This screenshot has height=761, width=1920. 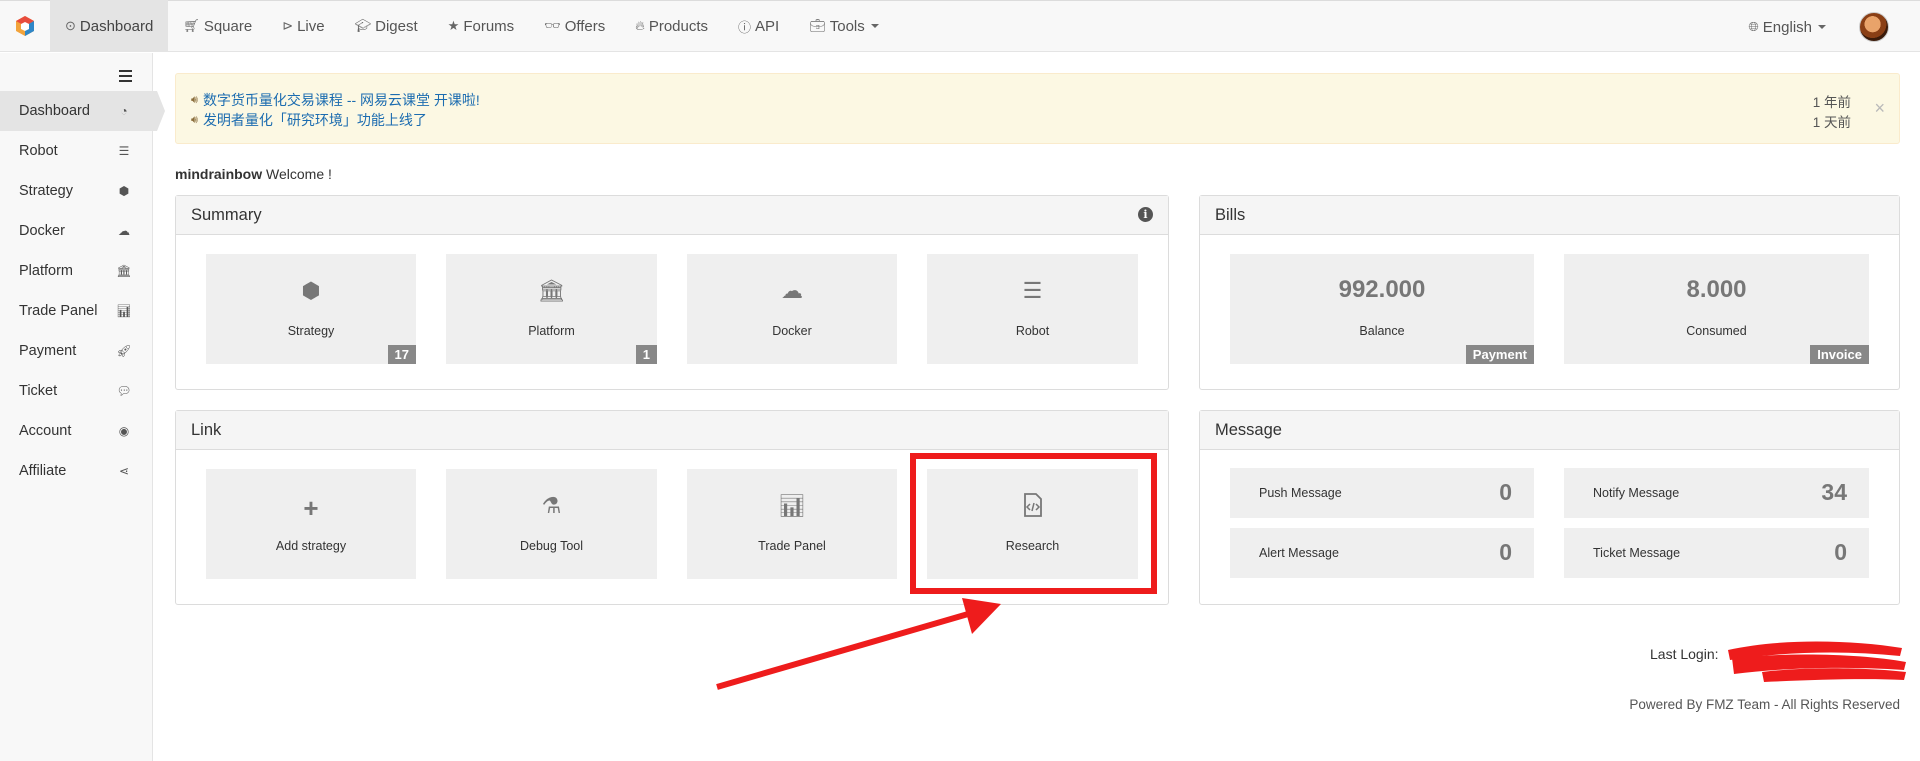 What do you see at coordinates (1817, 661) in the screenshot?
I see `redaction-scribble` at bounding box center [1817, 661].